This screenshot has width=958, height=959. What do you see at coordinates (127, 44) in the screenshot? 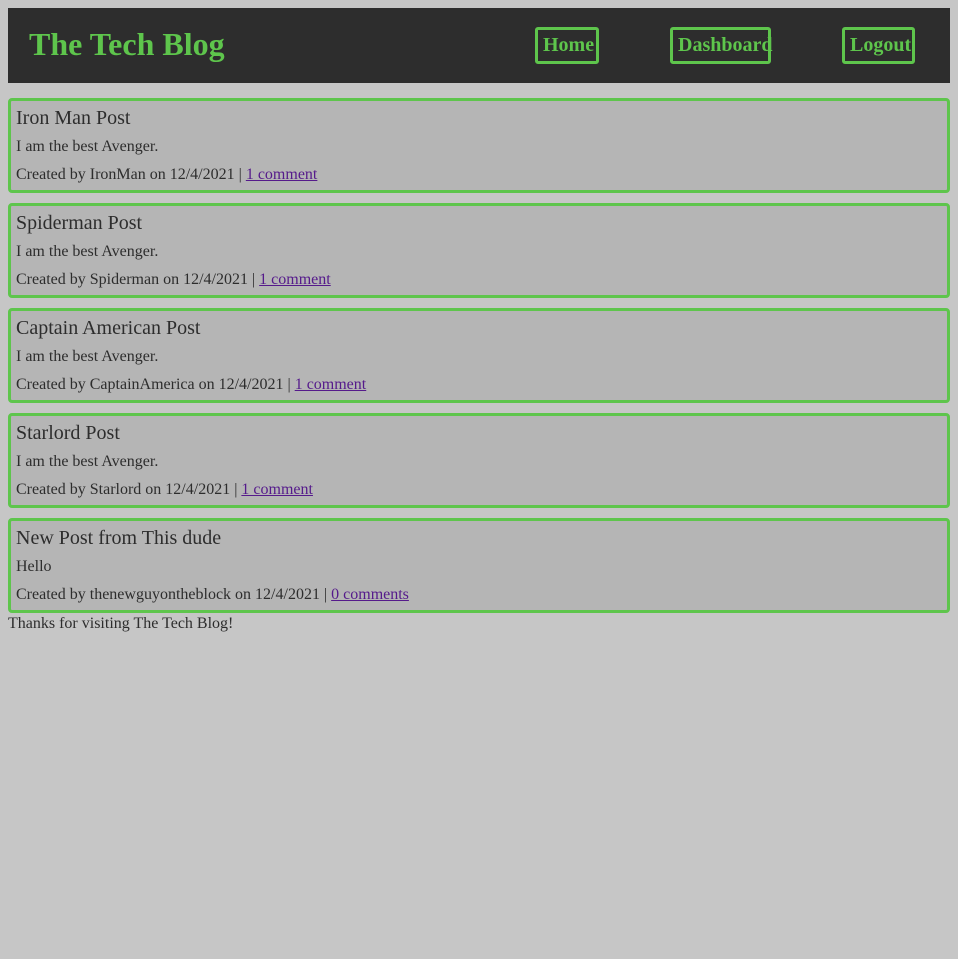
I see `site-title: The Tech Blog` at bounding box center [127, 44].